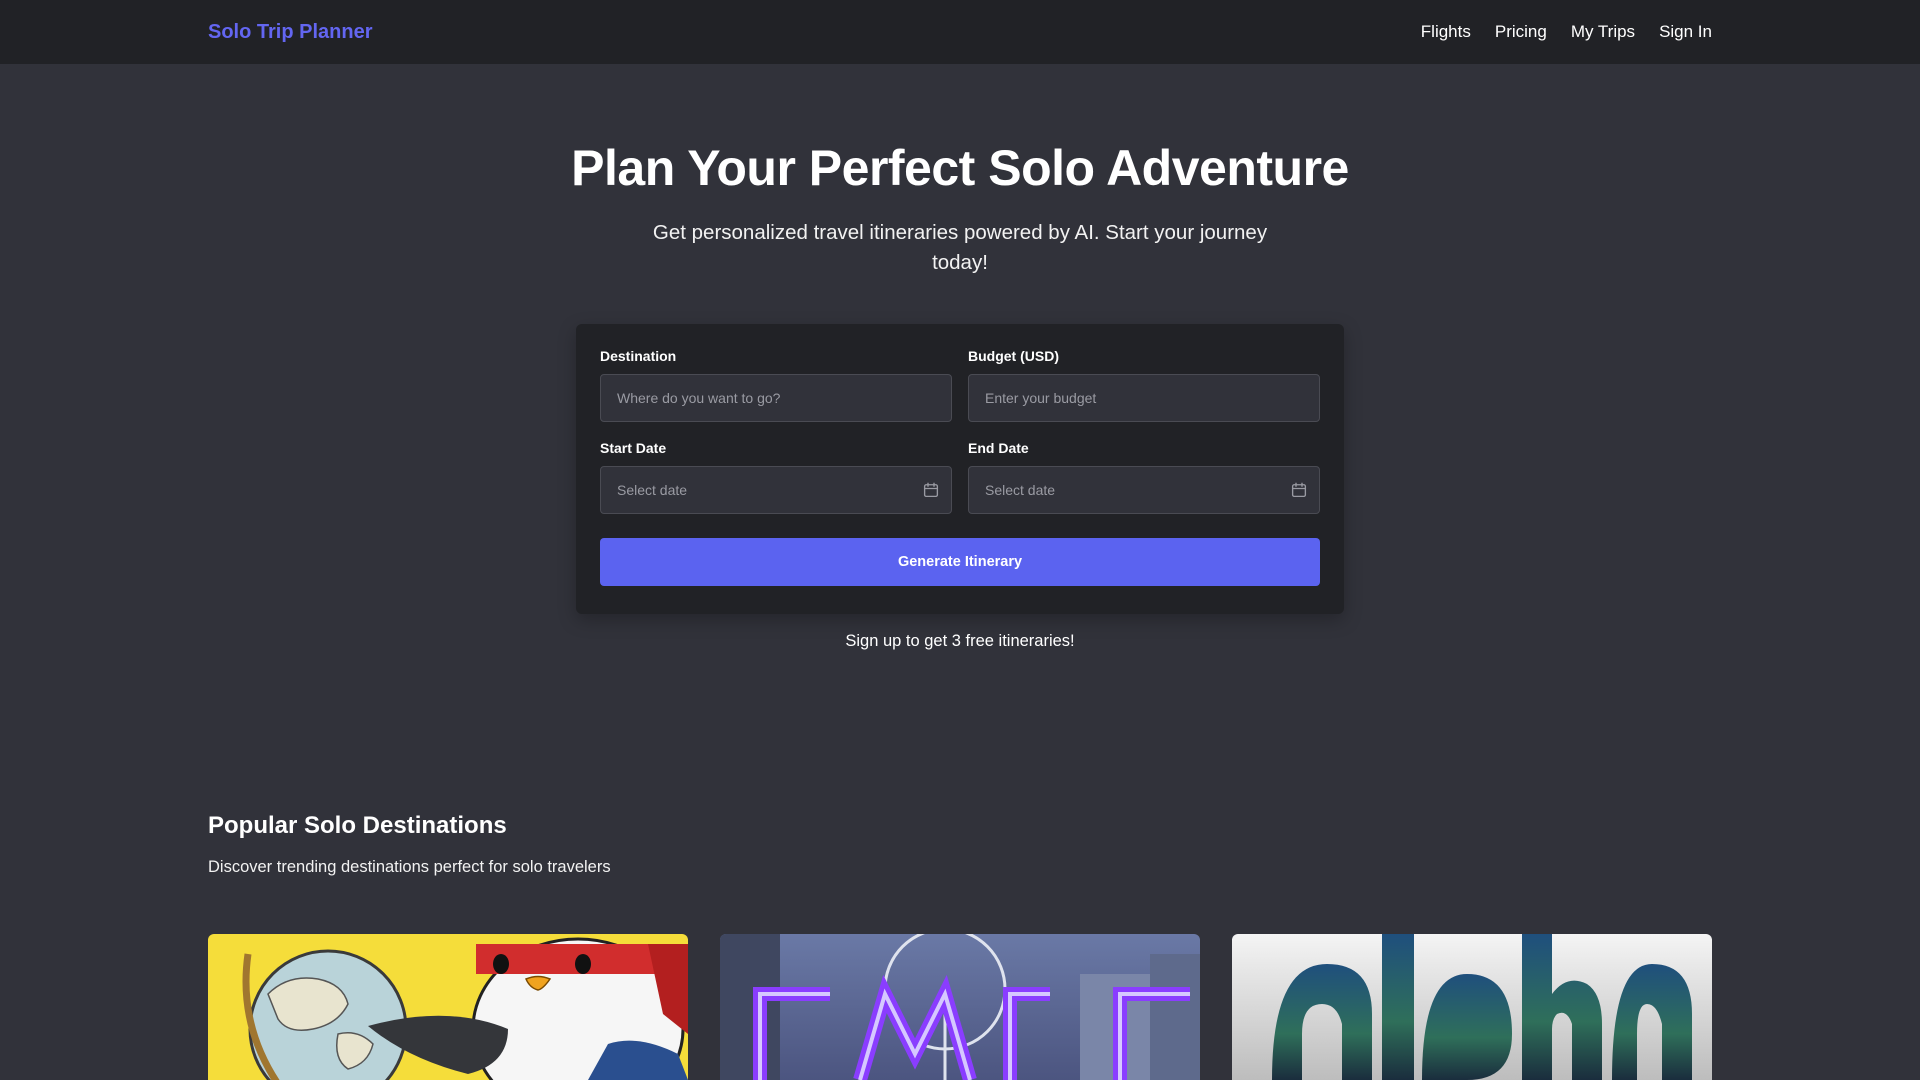 The width and height of the screenshot is (1920, 1080). I want to click on destination-field: Destination, so click(776, 385).